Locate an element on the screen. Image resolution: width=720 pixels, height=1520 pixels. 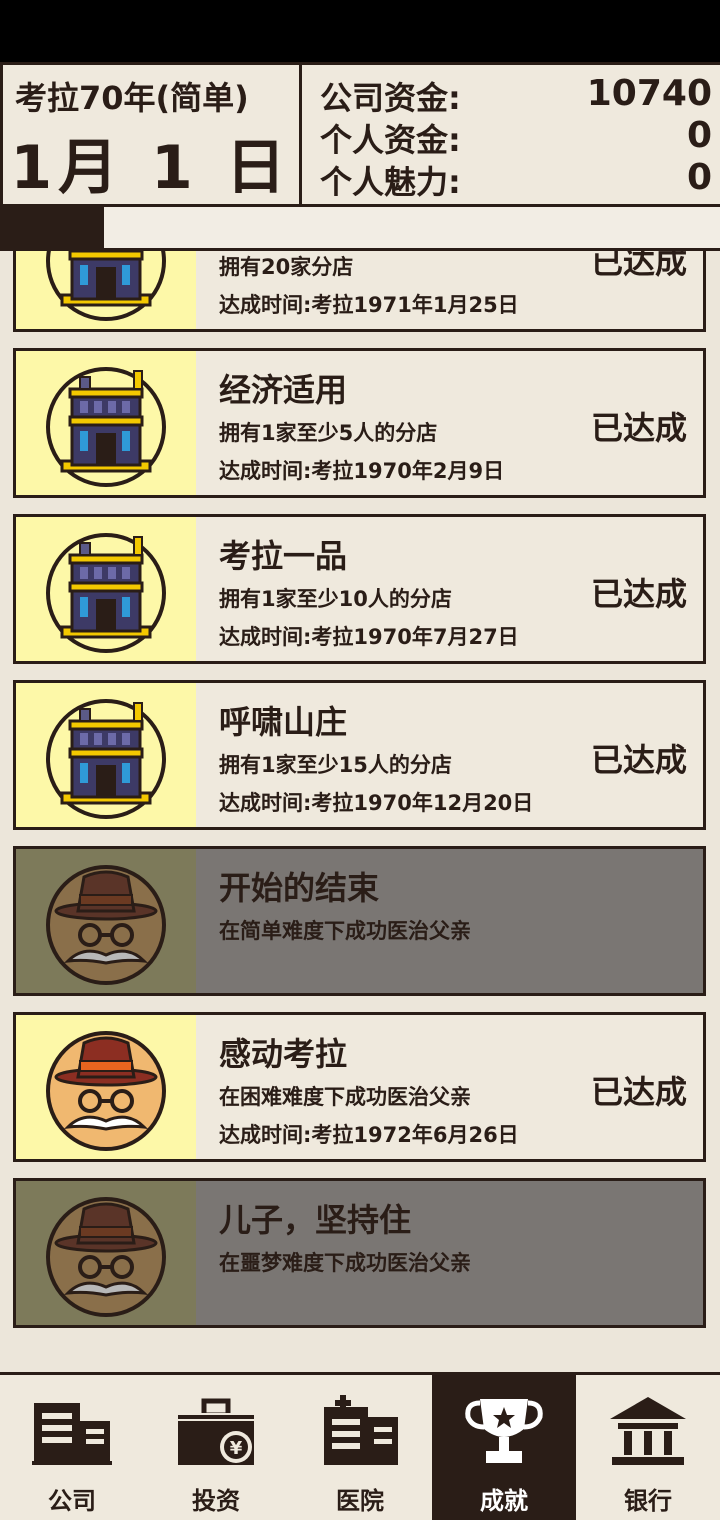
nav-tab-label: 公司 is located at coordinates (72, 1501).